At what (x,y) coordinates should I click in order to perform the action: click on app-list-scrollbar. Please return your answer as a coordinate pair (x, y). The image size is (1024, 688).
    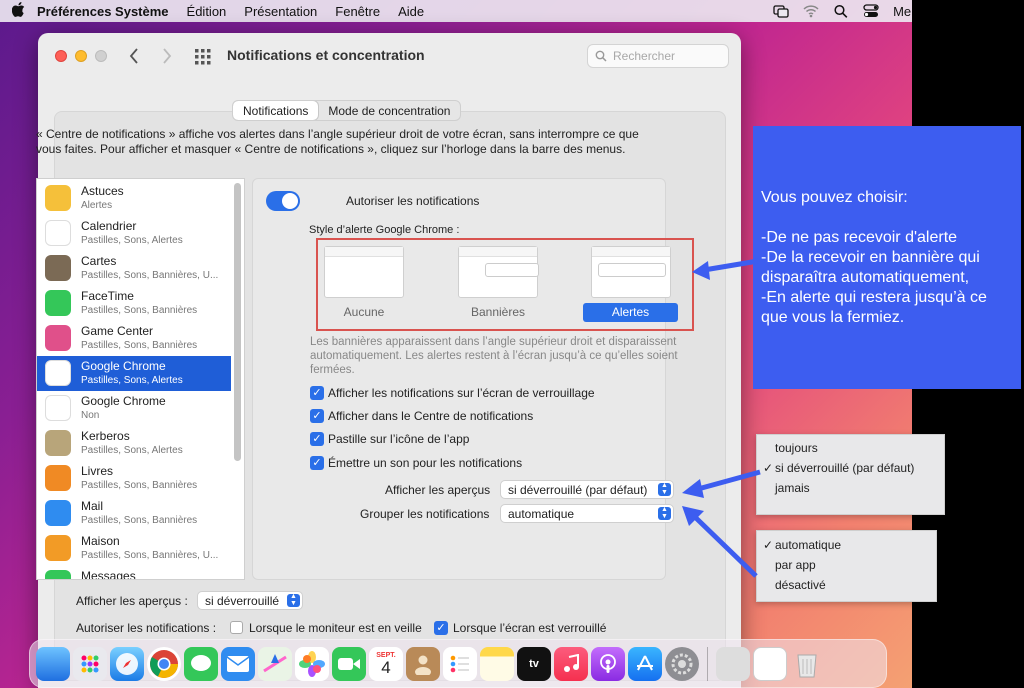
    Looking at the image, I should click on (237, 322).